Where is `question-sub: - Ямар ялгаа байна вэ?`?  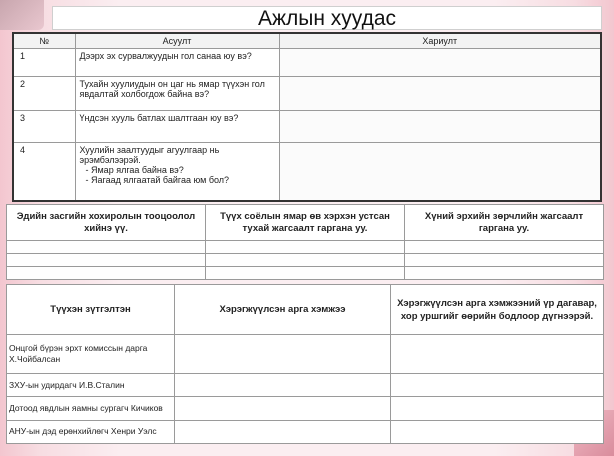
question-sub: - Ямар ялгаа байна вэ? is located at coordinates (134, 169).